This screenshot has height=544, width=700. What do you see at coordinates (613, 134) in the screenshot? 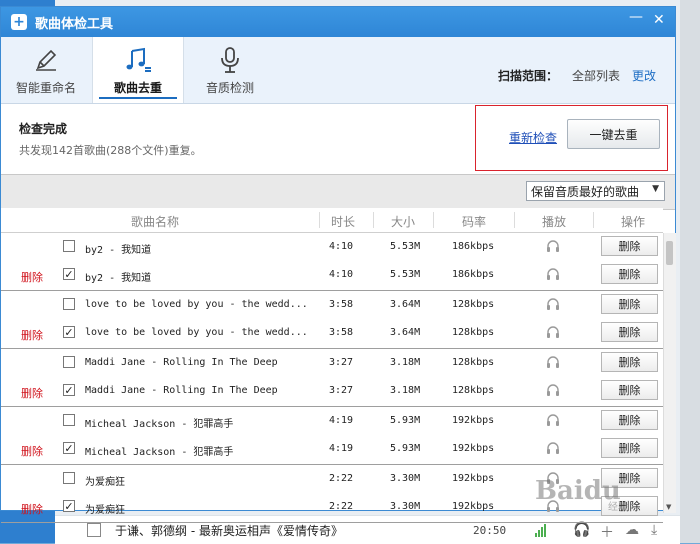
I see `one-click-dedup-button: 一键去重` at bounding box center [613, 134].